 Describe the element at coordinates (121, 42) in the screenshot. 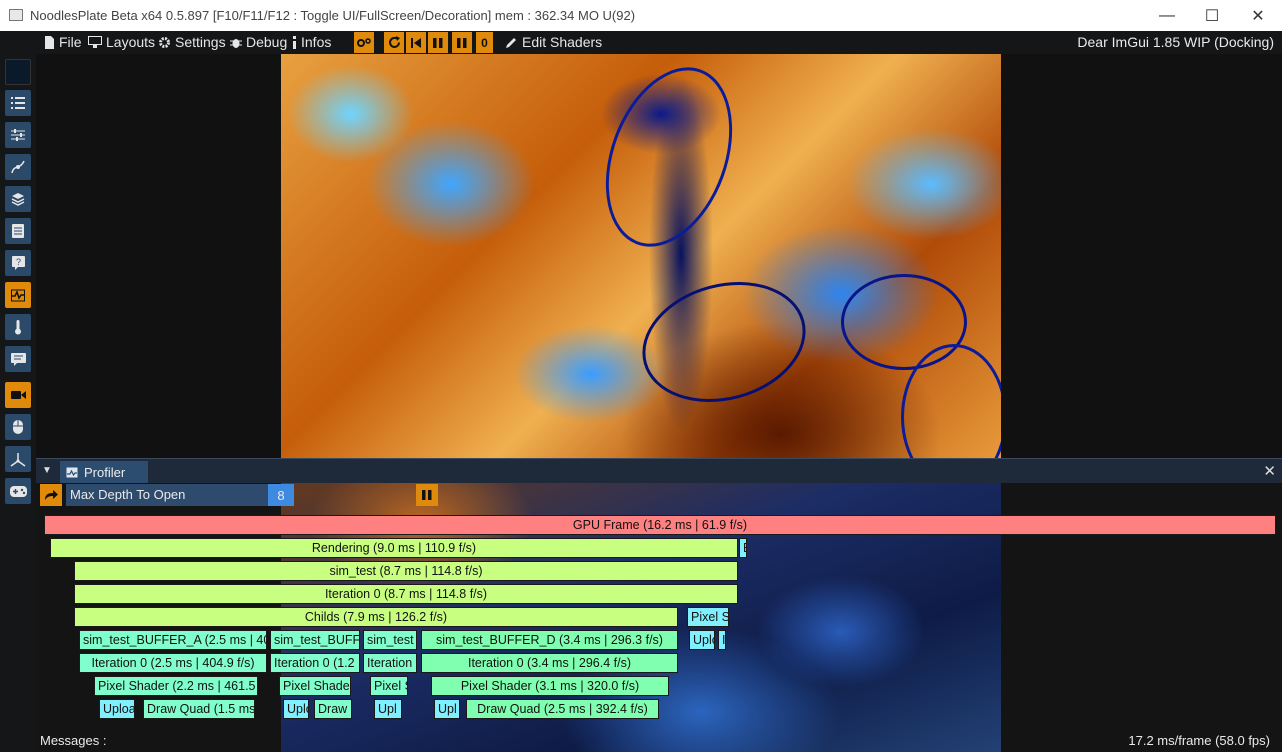

I see `menu-layouts: Layouts` at that location.